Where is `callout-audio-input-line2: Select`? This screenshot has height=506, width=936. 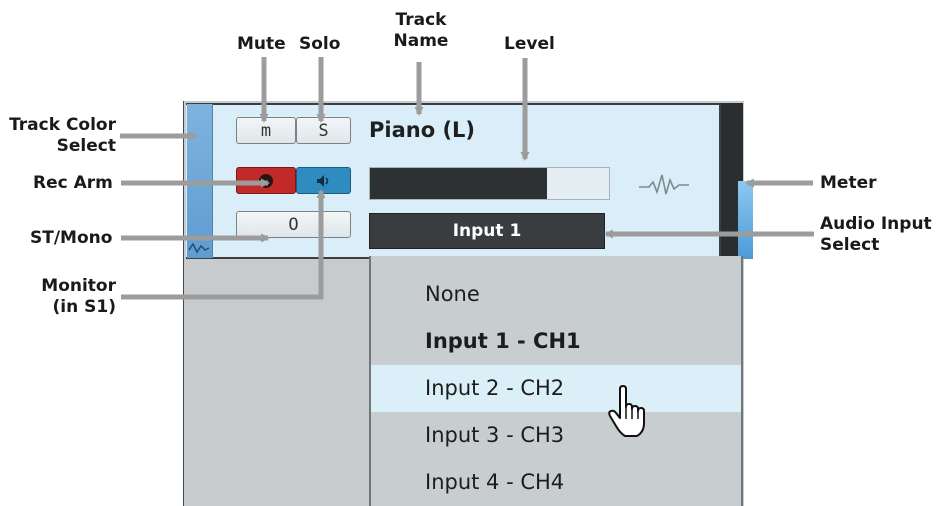 callout-audio-input-line2: Select is located at coordinates (850, 245).